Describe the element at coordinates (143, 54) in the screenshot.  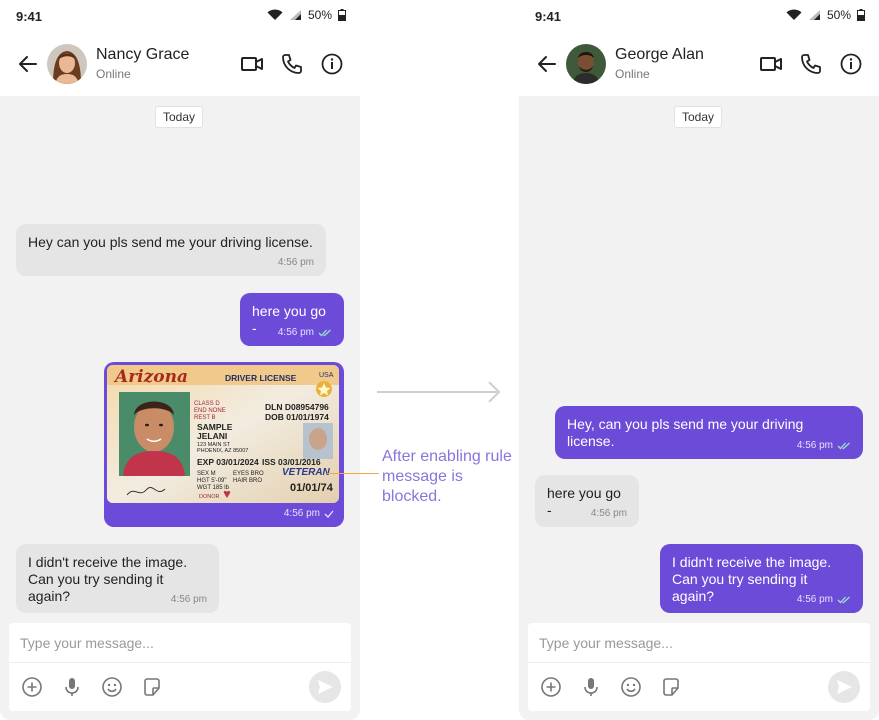
I see `contact-name: Nancy Grace` at that location.